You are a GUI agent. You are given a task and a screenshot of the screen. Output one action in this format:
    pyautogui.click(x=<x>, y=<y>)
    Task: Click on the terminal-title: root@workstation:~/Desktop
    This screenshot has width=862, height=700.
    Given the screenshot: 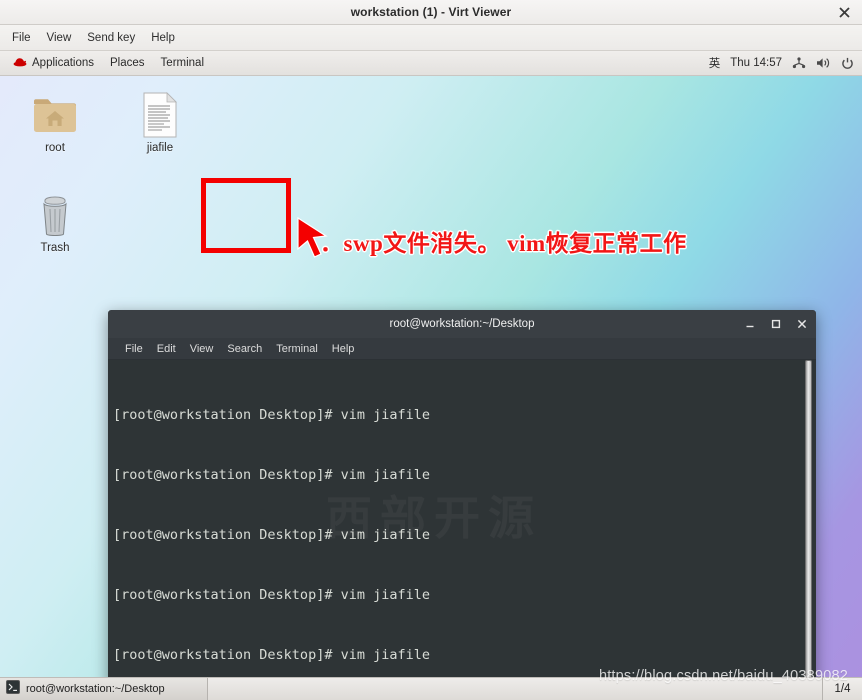 What is the action you would take?
    pyautogui.click(x=462, y=324)
    